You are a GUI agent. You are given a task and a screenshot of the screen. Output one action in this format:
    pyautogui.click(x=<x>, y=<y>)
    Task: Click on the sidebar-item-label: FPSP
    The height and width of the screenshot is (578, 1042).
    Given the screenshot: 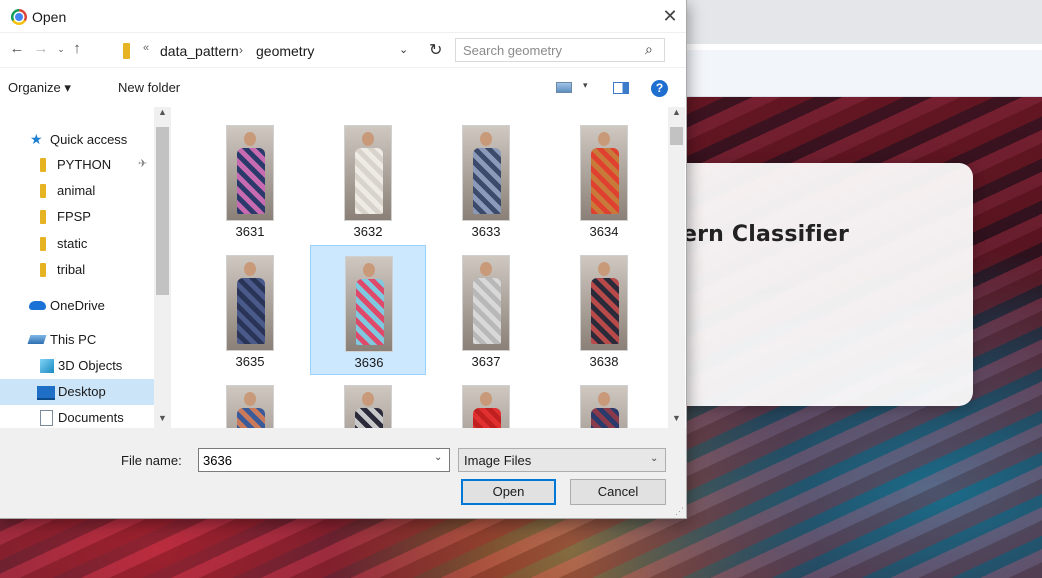 What is the action you would take?
    pyautogui.click(x=74, y=216)
    